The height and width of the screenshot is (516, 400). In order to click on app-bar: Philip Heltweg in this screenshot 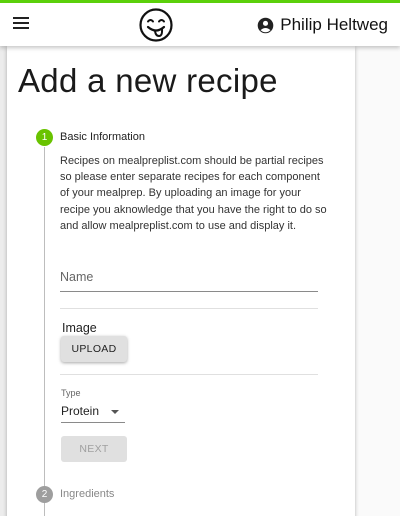, I will do `click(200, 23)`.